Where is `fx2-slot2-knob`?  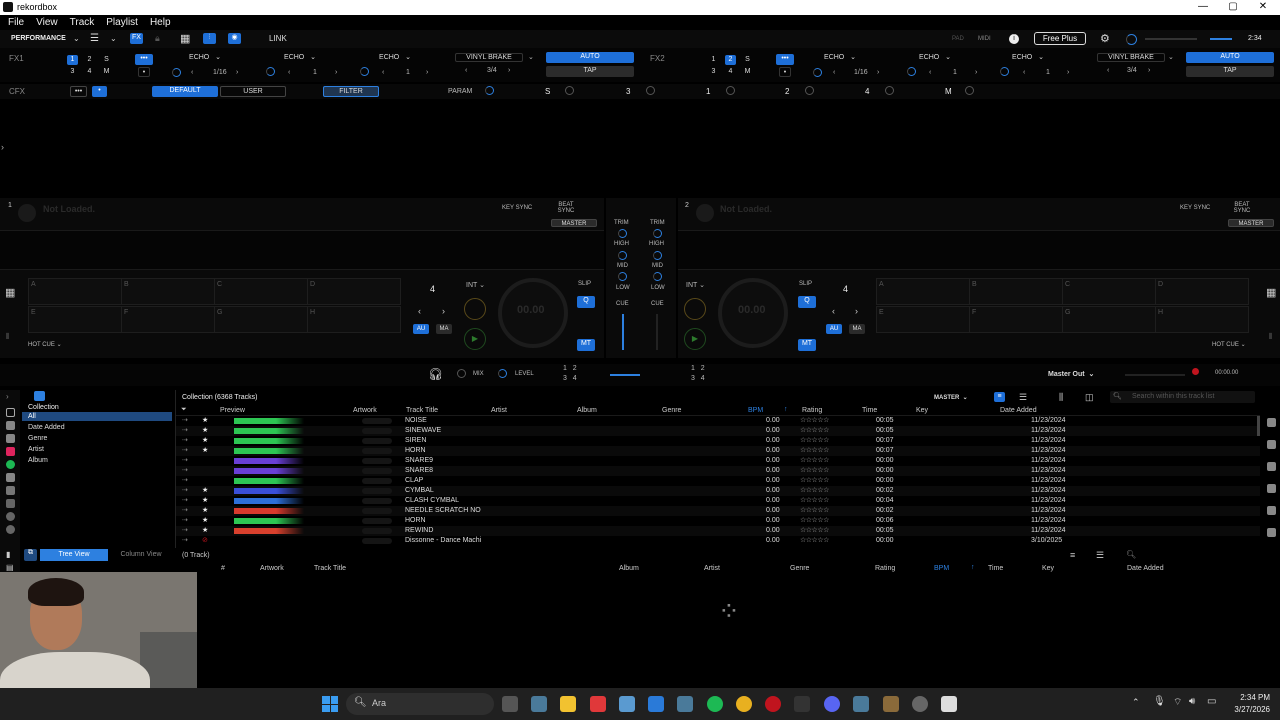 fx2-slot2-knob is located at coordinates (911, 71).